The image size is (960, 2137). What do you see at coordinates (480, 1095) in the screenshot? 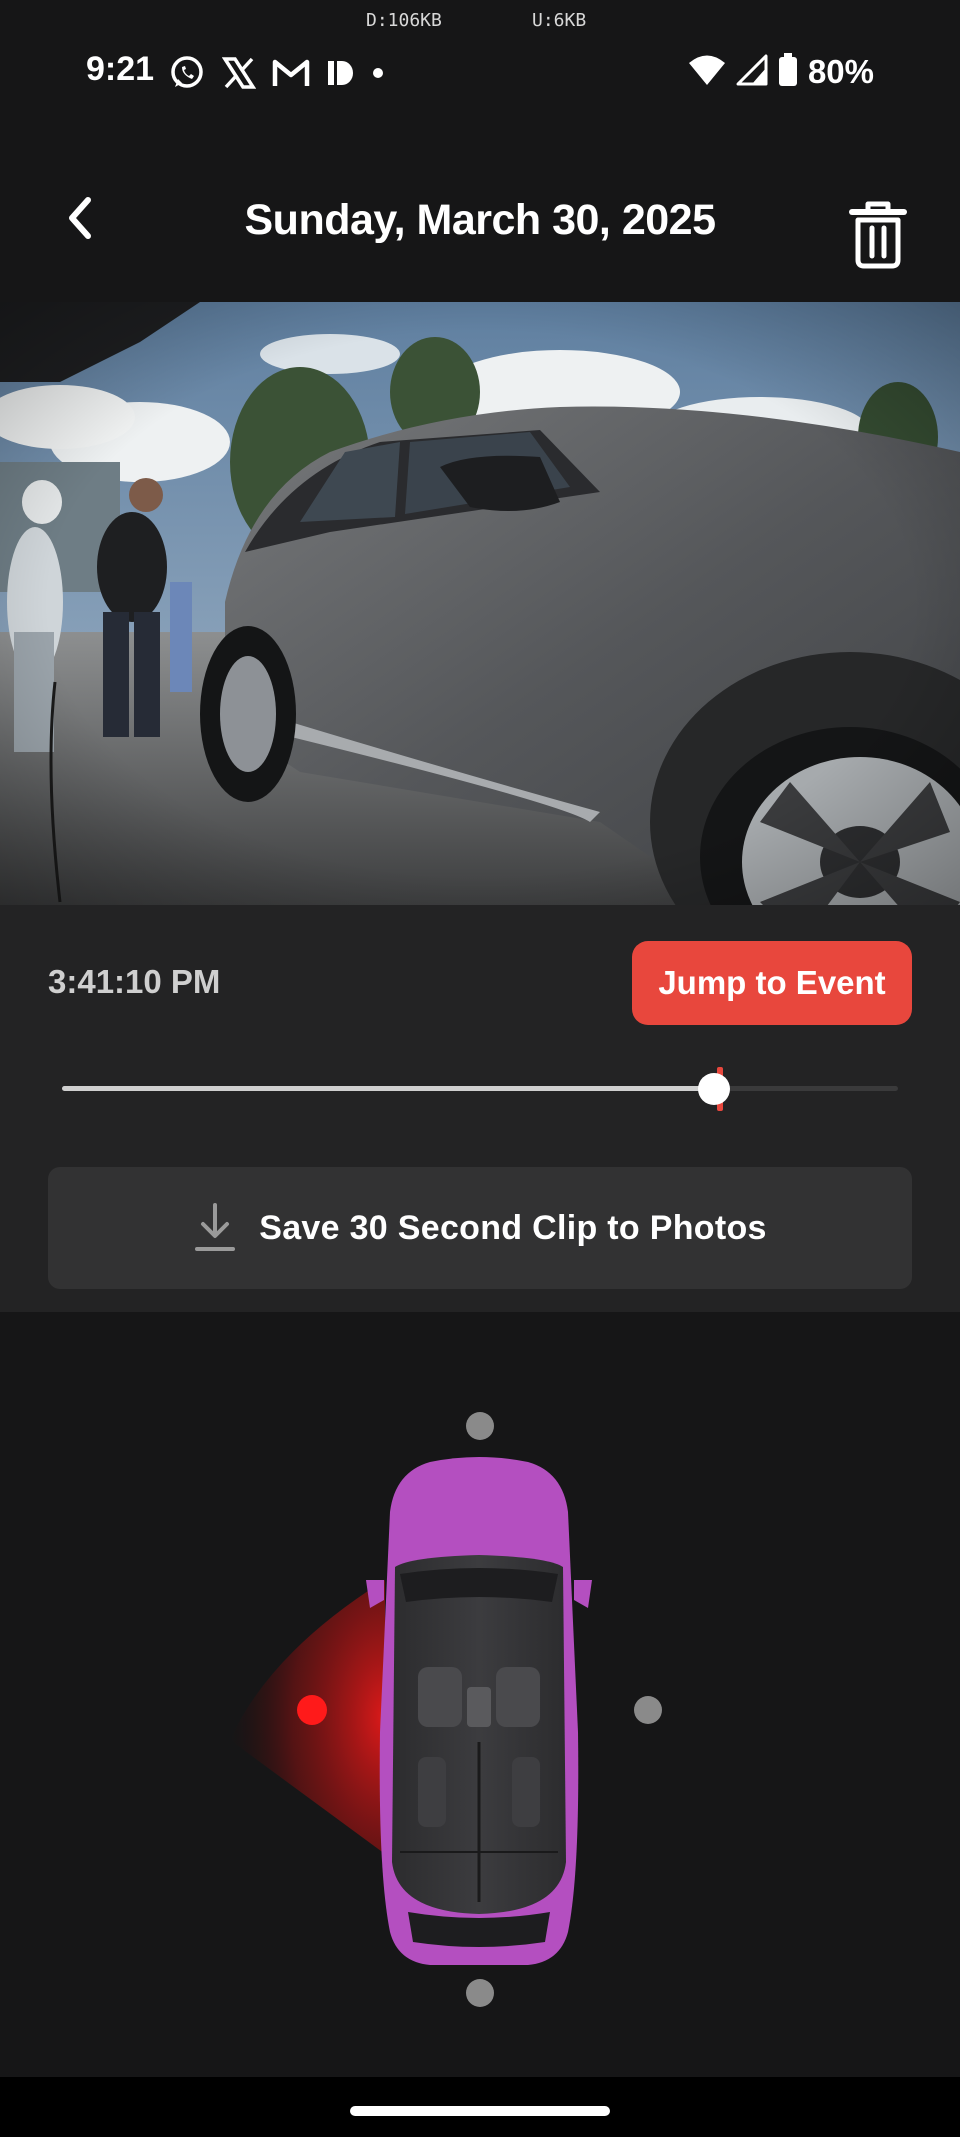
I see `timeline-scrubber` at bounding box center [480, 1095].